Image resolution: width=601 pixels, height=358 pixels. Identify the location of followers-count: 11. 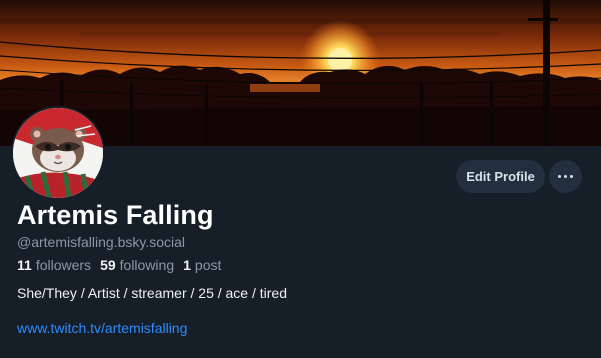
(24, 265).